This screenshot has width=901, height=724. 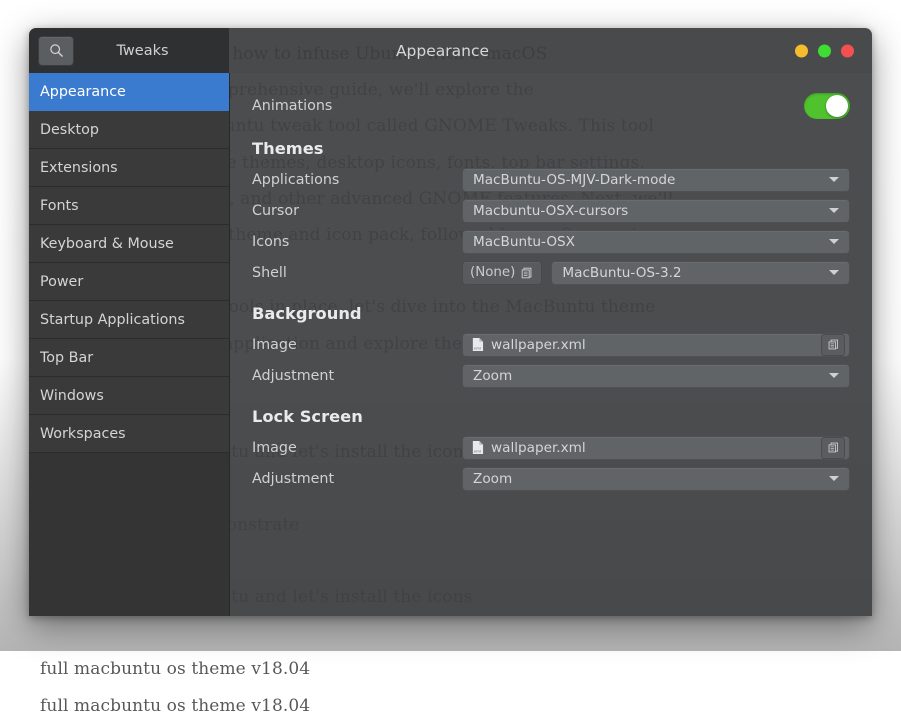 What do you see at coordinates (293, 375) in the screenshot?
I see `background-adjustment-label: Adjustment` at bounding box center [293, 375].